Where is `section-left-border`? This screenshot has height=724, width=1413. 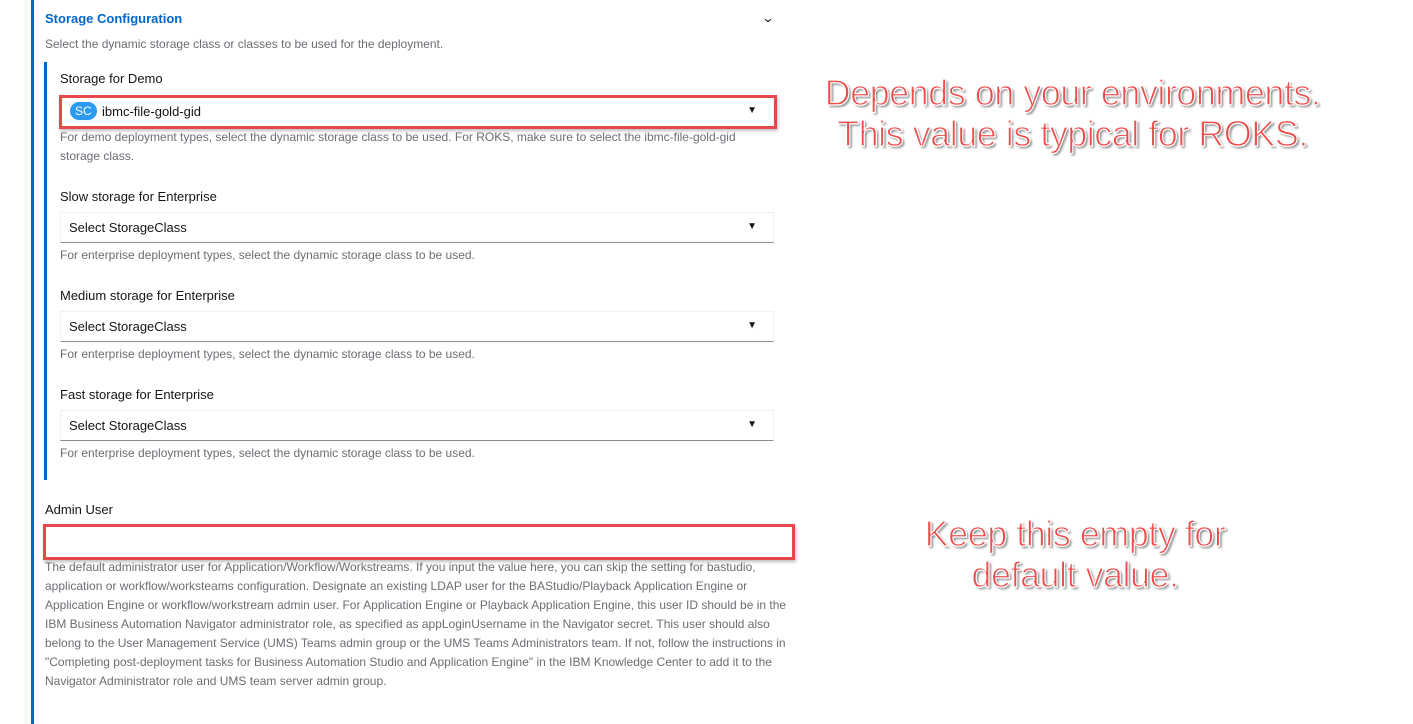
section-left-border is located at coordinates (32, 362).